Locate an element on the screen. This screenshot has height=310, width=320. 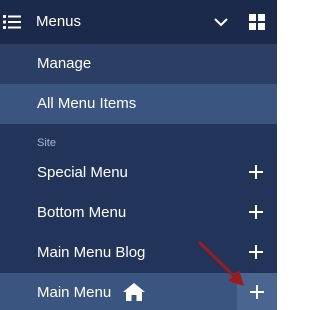
add-menu-item-button is located at coordinates (257, 291).